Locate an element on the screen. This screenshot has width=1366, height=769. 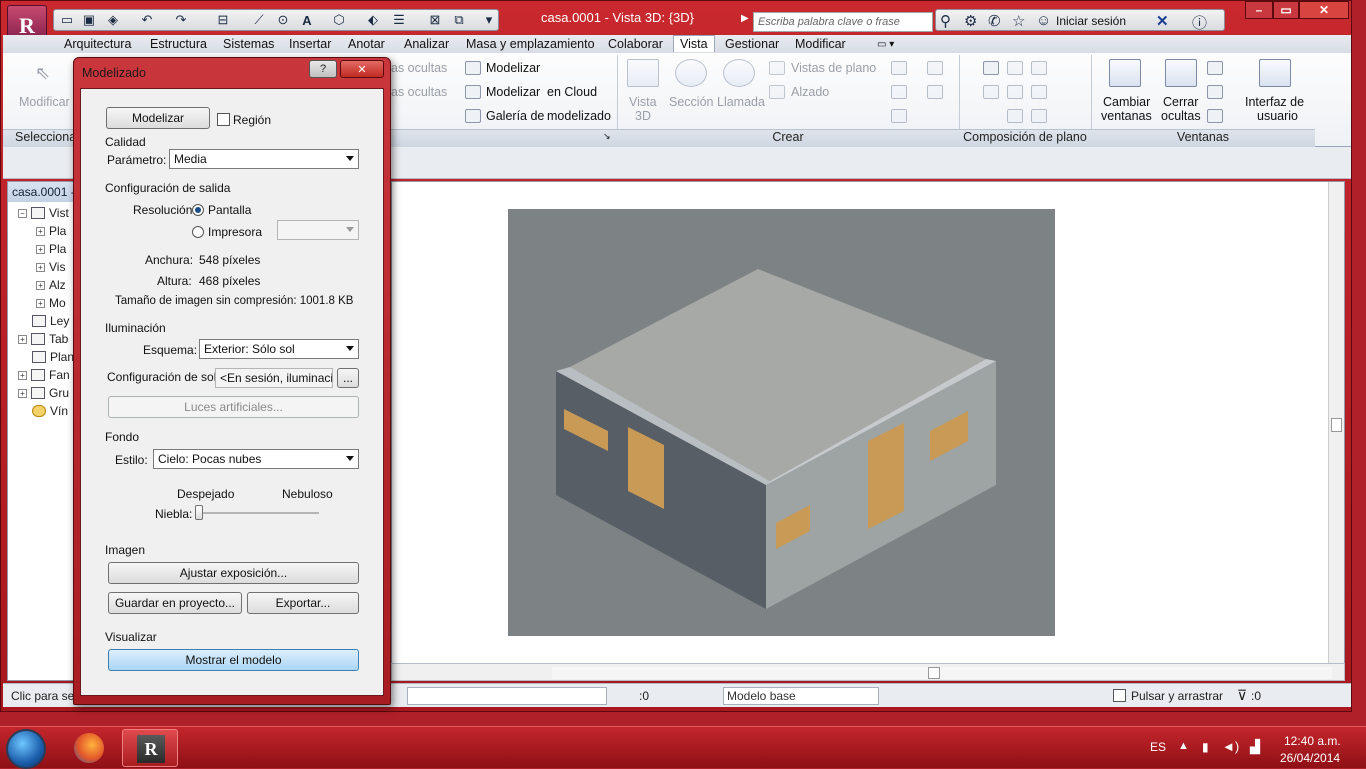
scope-box-icon is located at coordinates (899, 92).